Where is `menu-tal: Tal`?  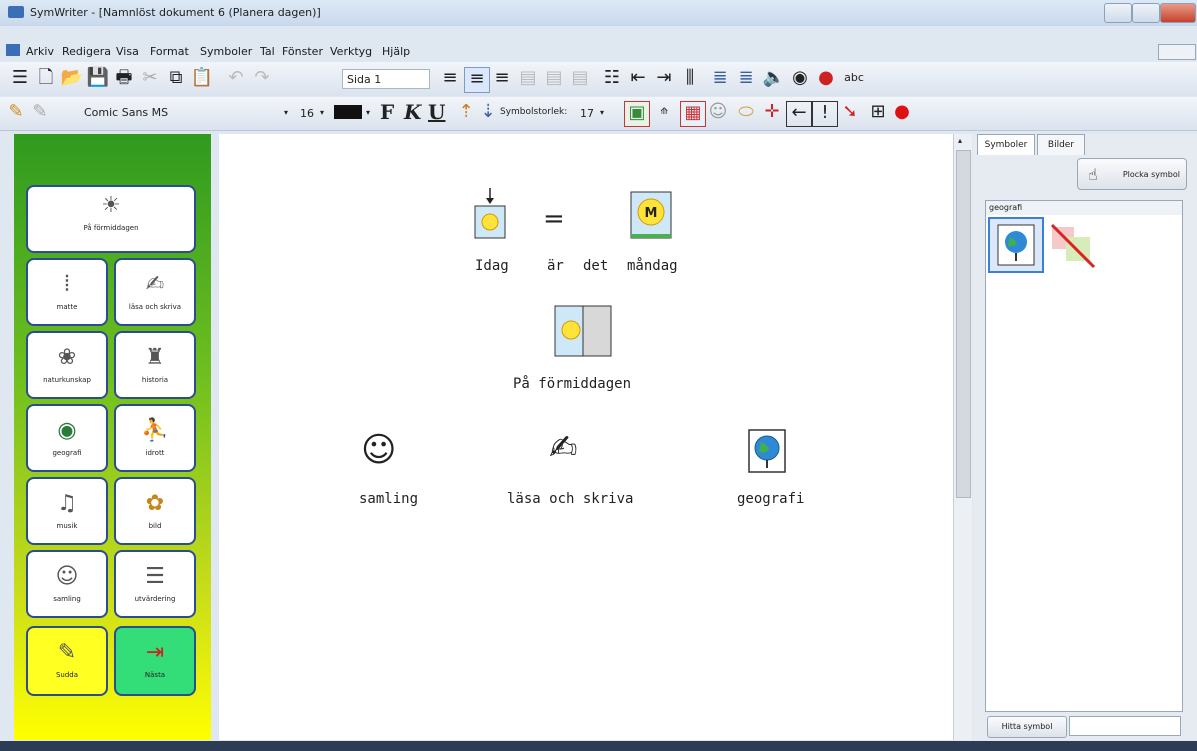
menu-tal: Tal is located at coordinates (267, 51).